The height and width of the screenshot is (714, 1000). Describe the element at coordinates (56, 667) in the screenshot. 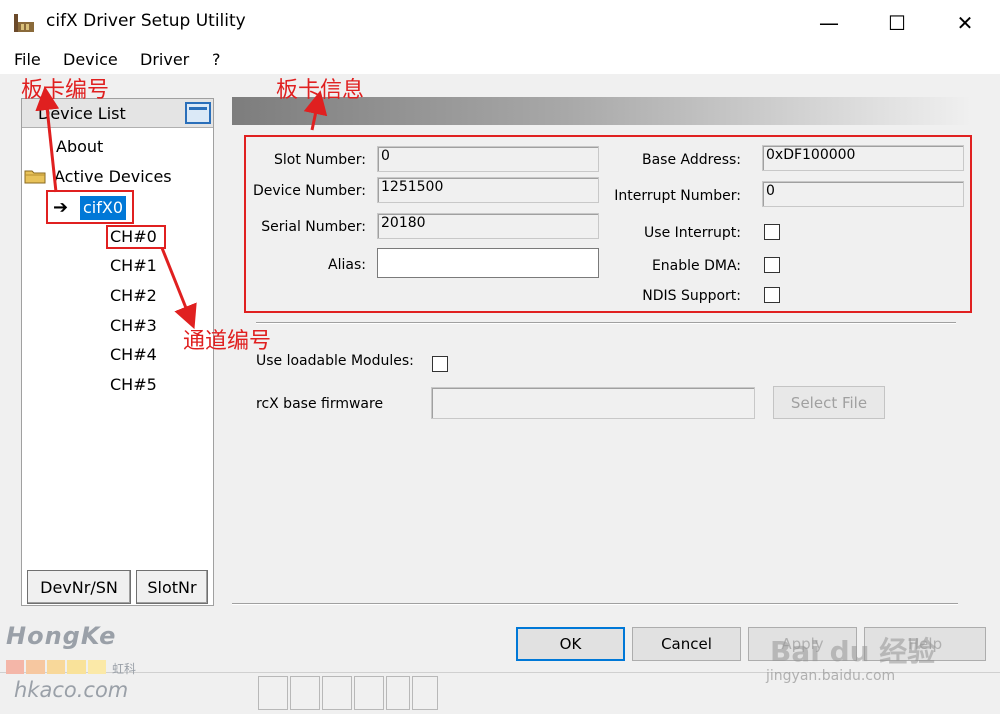

I see `hongke-color-strip` at that location.